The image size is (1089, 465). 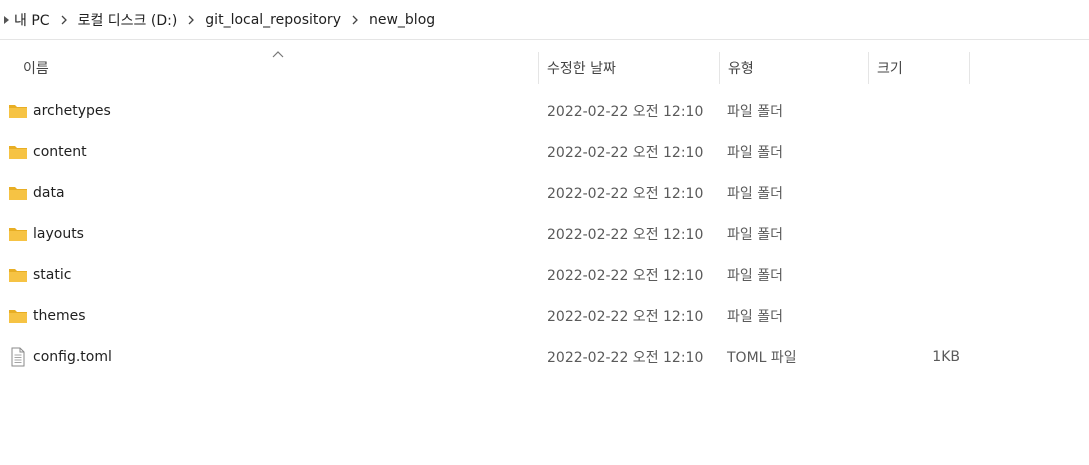 What do you see at coordinates (273, 20) in the screenshot?
I see `breadcrumb-item-git-local-repository: git_local_repository` at bounding box center [273, 20].